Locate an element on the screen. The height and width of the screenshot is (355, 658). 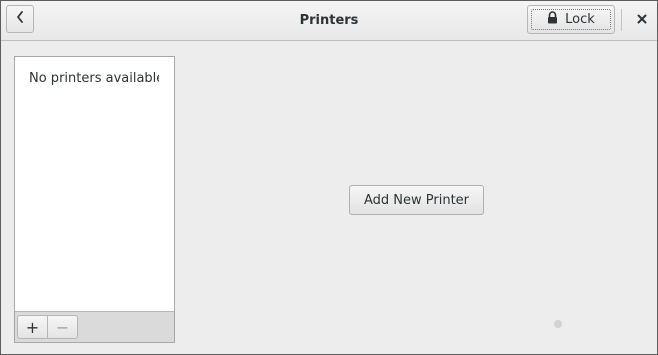
remove-printer-button: − is located at coordinates (62, 327).